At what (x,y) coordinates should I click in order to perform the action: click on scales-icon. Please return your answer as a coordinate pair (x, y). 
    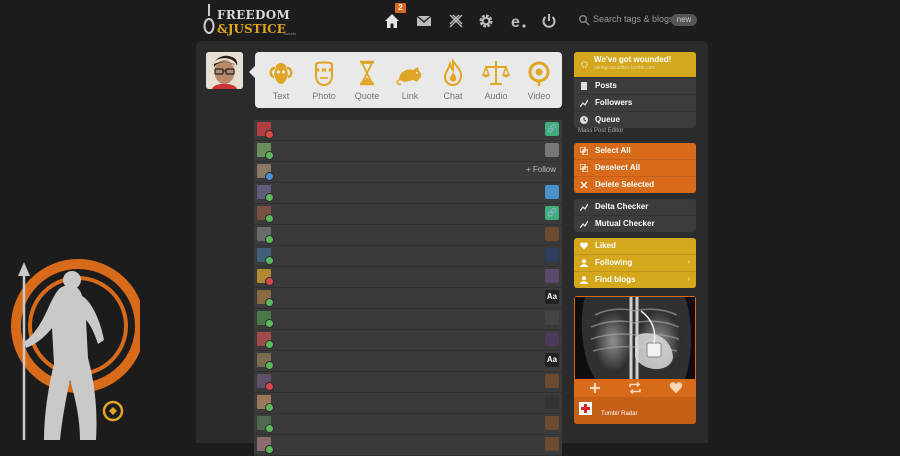
    Looking at the image, I should click on (496, 73).